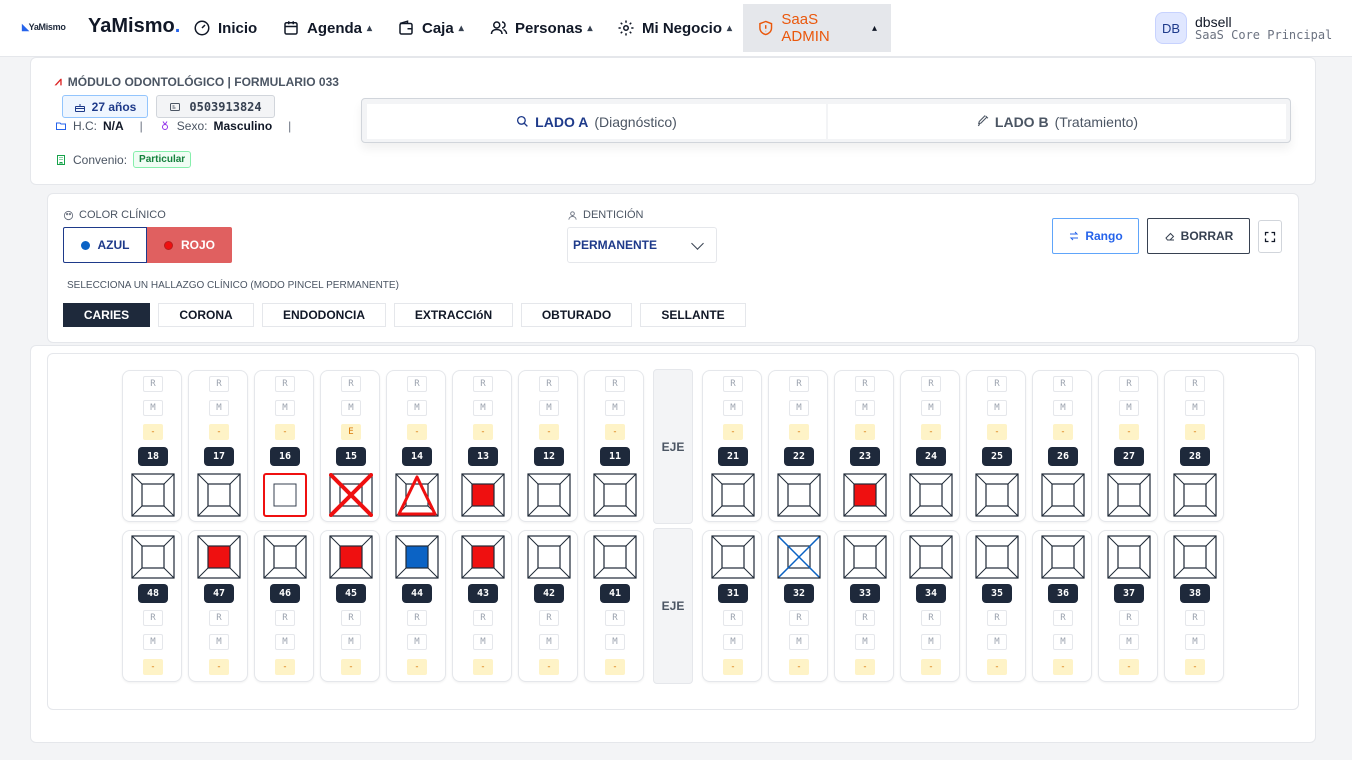 The image size is (1352, 760). I want to click on tooth-47: 47 R M -, so click(218, 606).